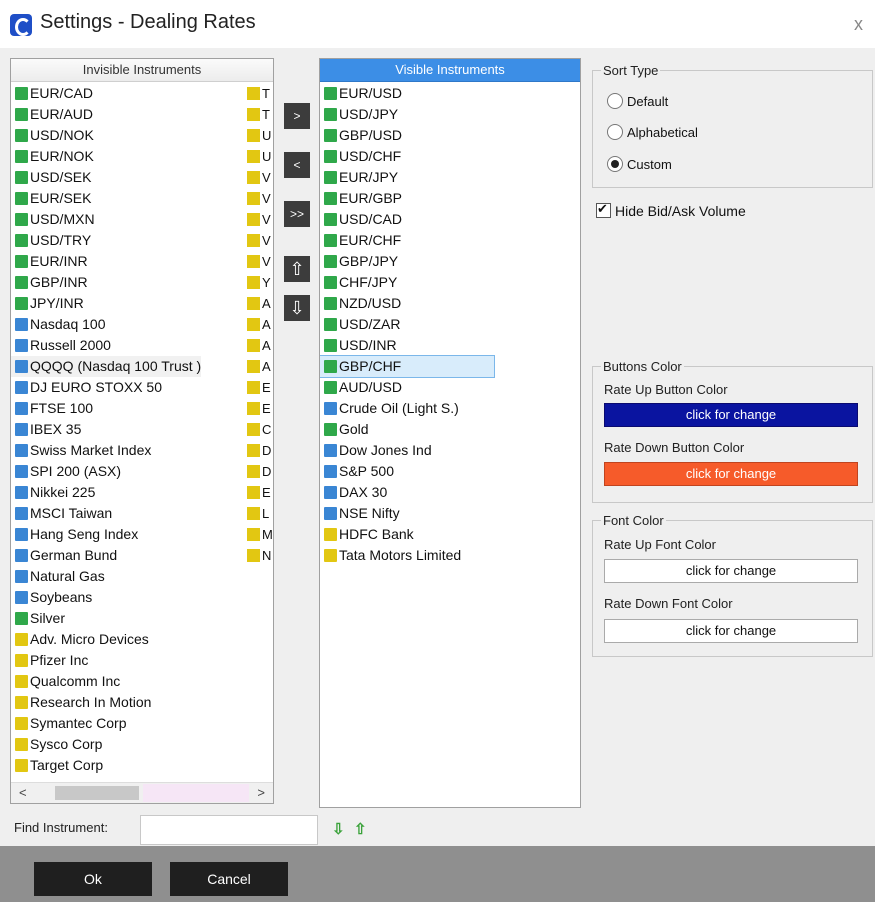  What do you see at coordinates (407, 408) in the screenshot?
I see `list-item: Crude Oil (Light S.)` at bounding box center [407, 408].